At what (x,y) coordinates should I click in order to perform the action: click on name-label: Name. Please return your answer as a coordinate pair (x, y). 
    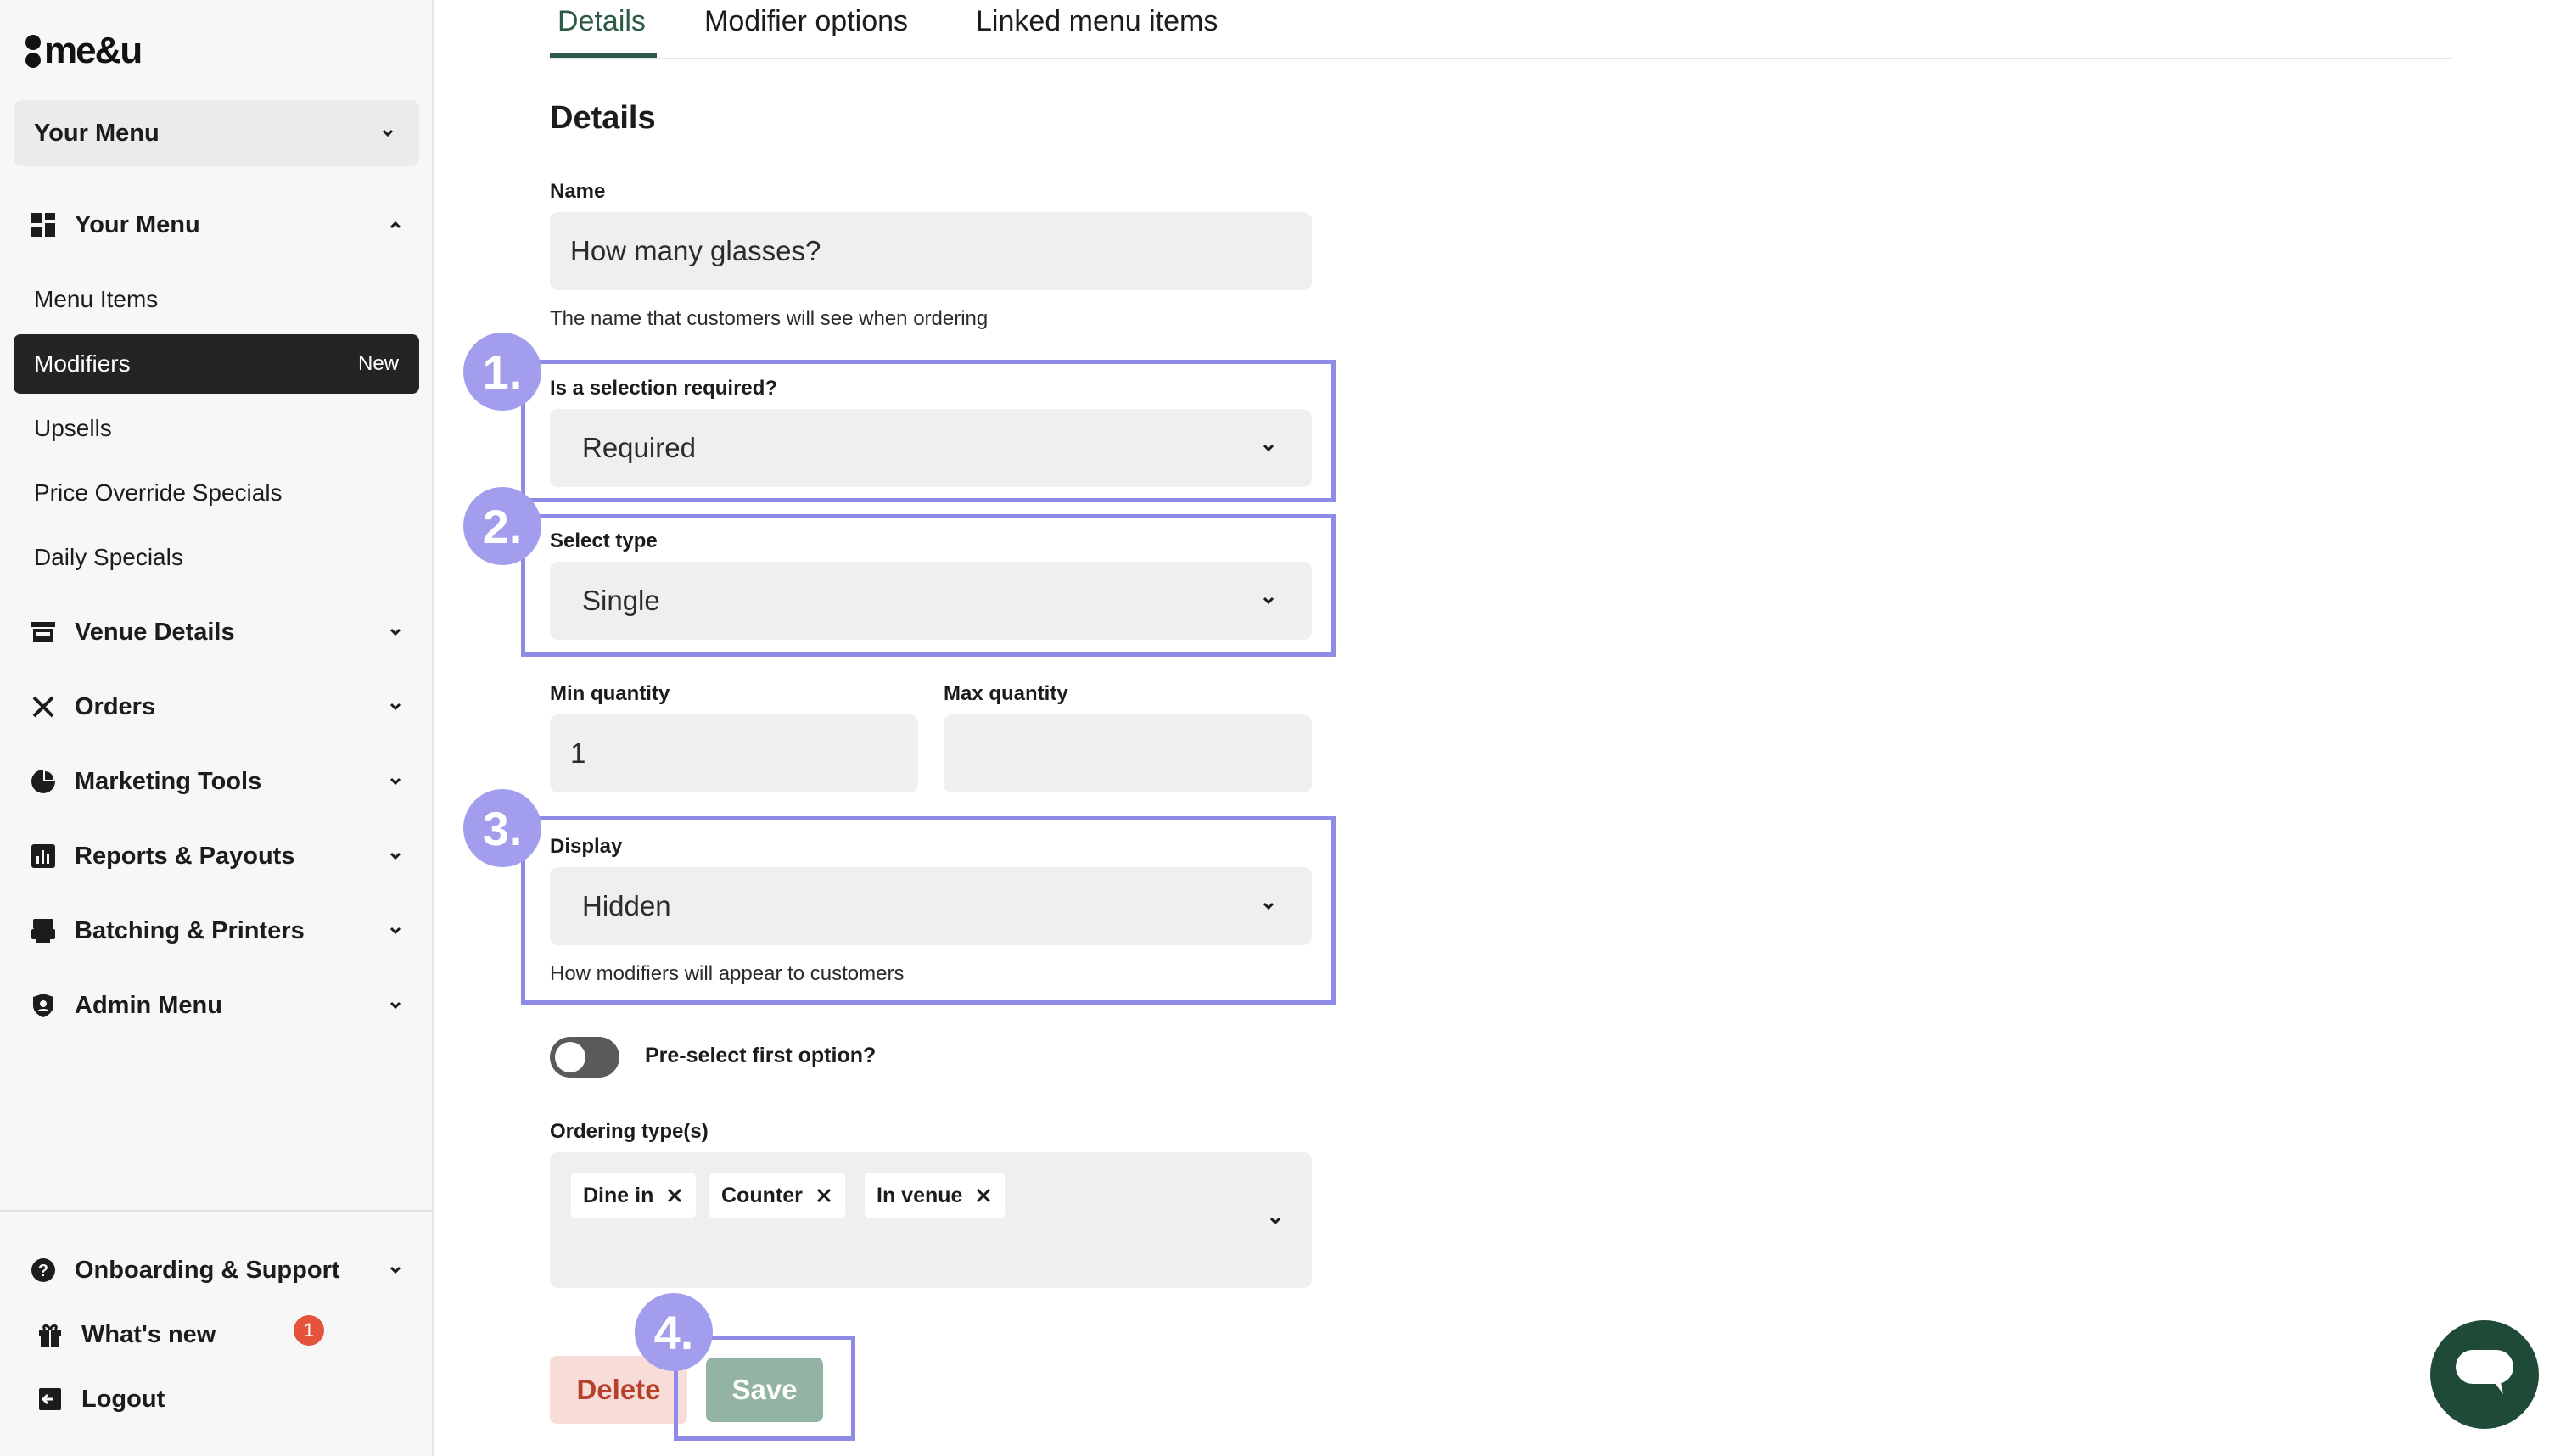
    Looking at the image, I should click on (578, 192).